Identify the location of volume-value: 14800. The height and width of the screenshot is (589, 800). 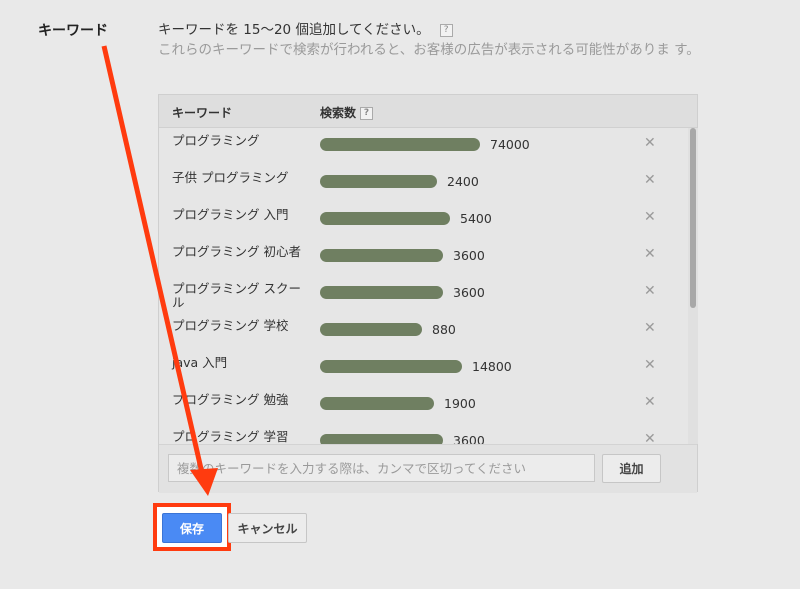
(492, 366).